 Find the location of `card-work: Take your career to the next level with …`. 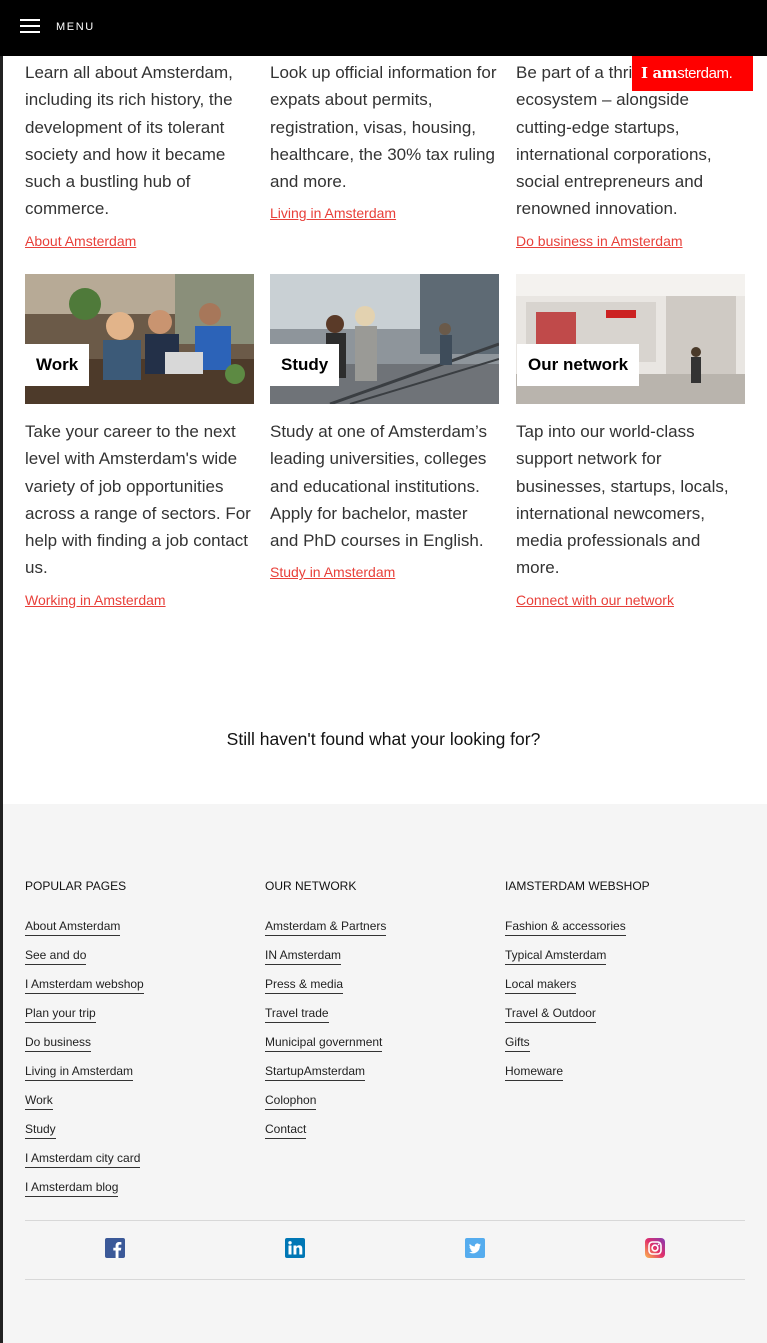

card-work: Take your career to the next level with … is located at coordinates (139, 513).